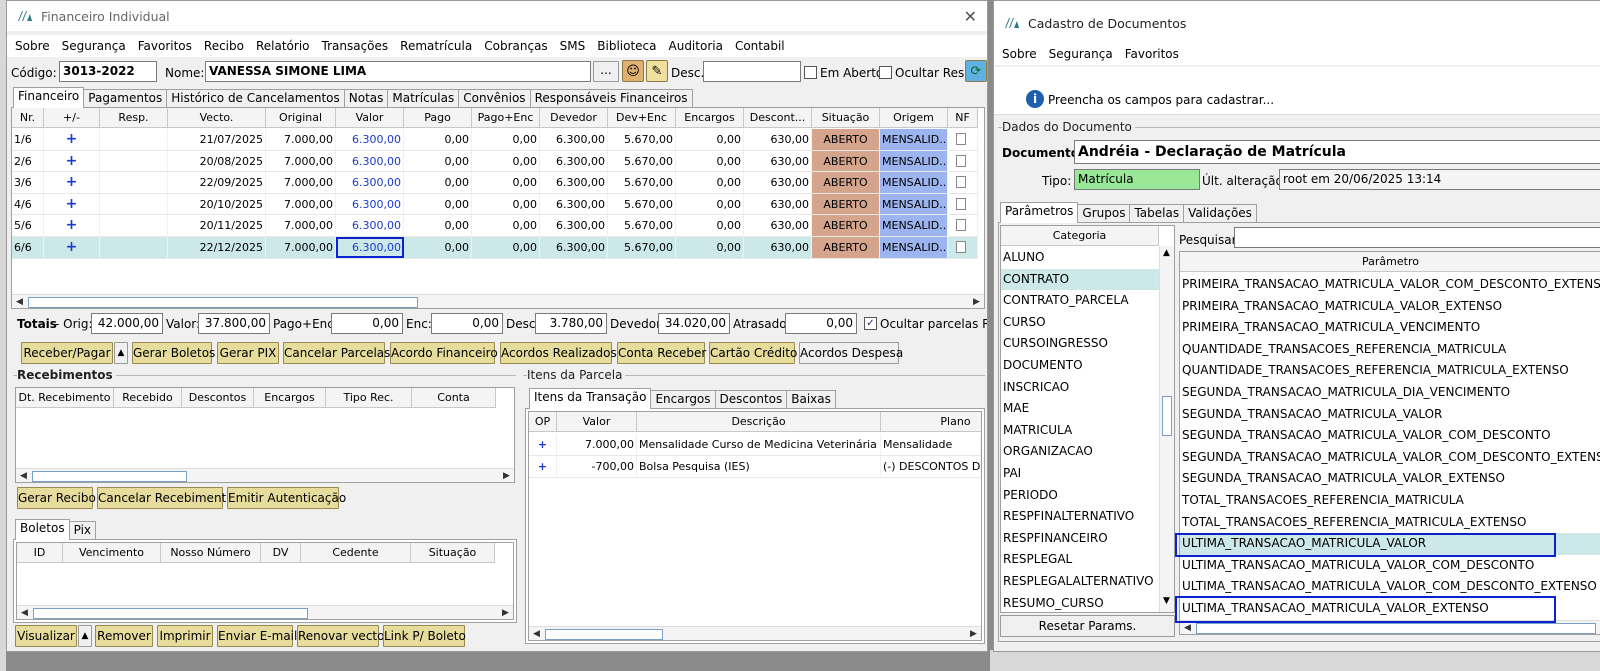  Describe the element at coordinates (217, 117) in the screenshot. I see `col-vecto: Vecto.` at that location.